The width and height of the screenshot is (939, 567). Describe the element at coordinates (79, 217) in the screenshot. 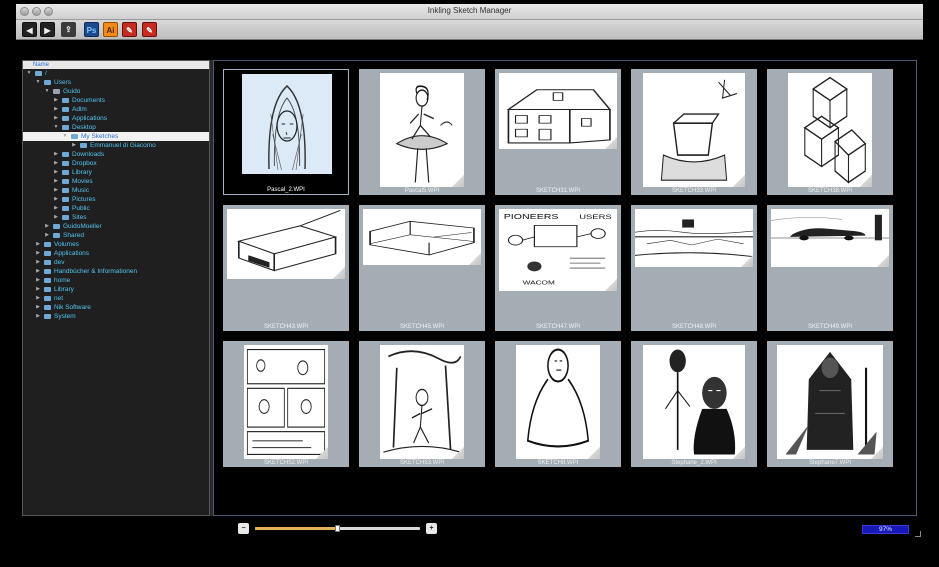

I see `tree-item-label: Sites` at that location.